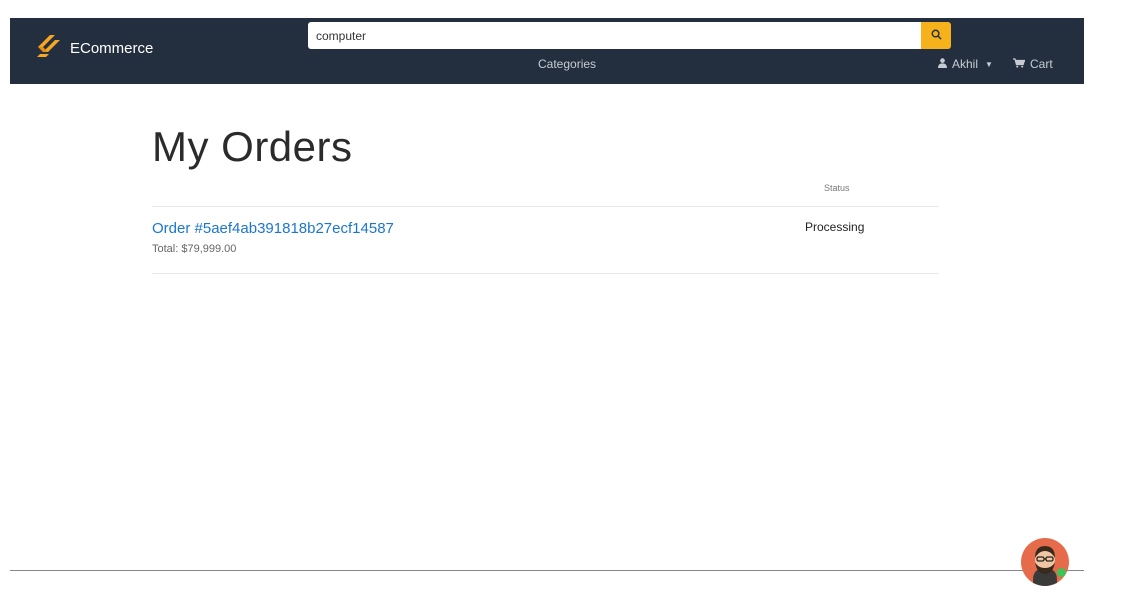 The height and width of the screenshot is (601, 1131). What do you see at coordinates (112, 48) in the screenshot?
I see `brand-name: ECommerce` at bounding box center [112, 48].